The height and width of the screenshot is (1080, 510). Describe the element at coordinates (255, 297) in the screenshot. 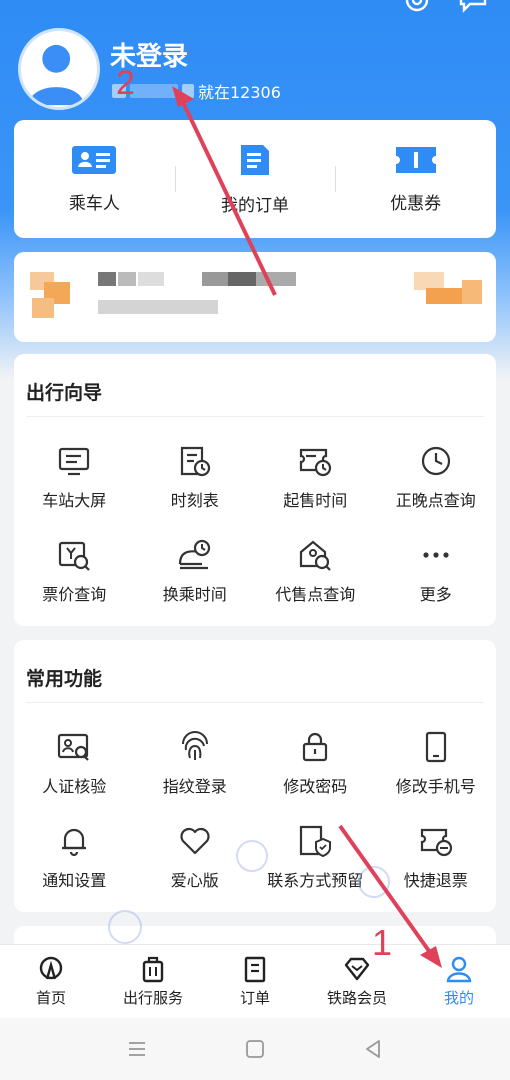

I see `promo-banner` at that location.